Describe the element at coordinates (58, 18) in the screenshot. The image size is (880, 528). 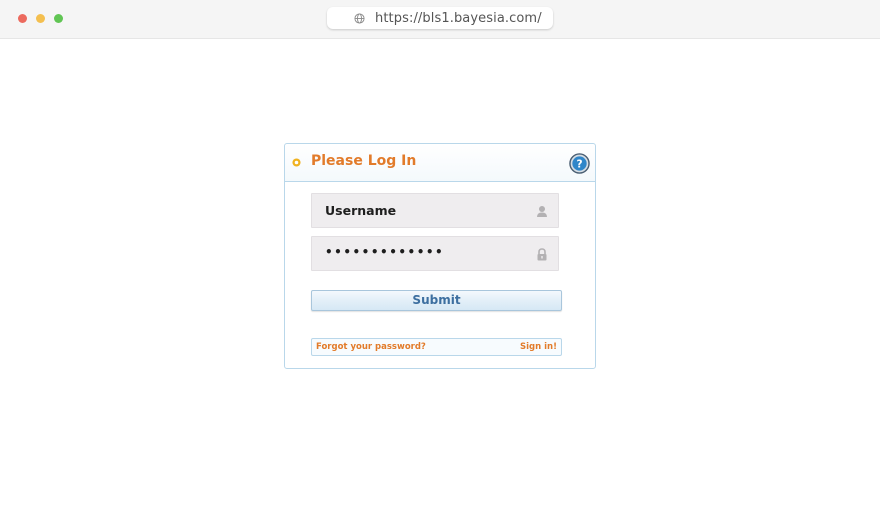
I see `maximize-window-button` at that location.